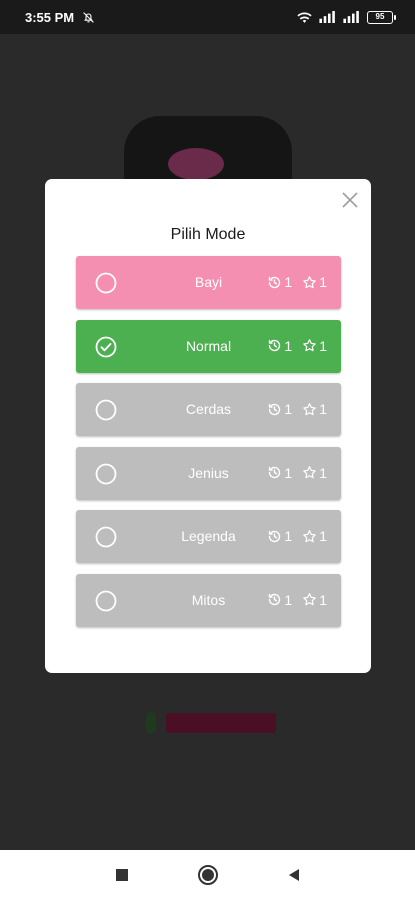  I want to click on mode-item-normal: Normal 1 1, so click(208, 346).